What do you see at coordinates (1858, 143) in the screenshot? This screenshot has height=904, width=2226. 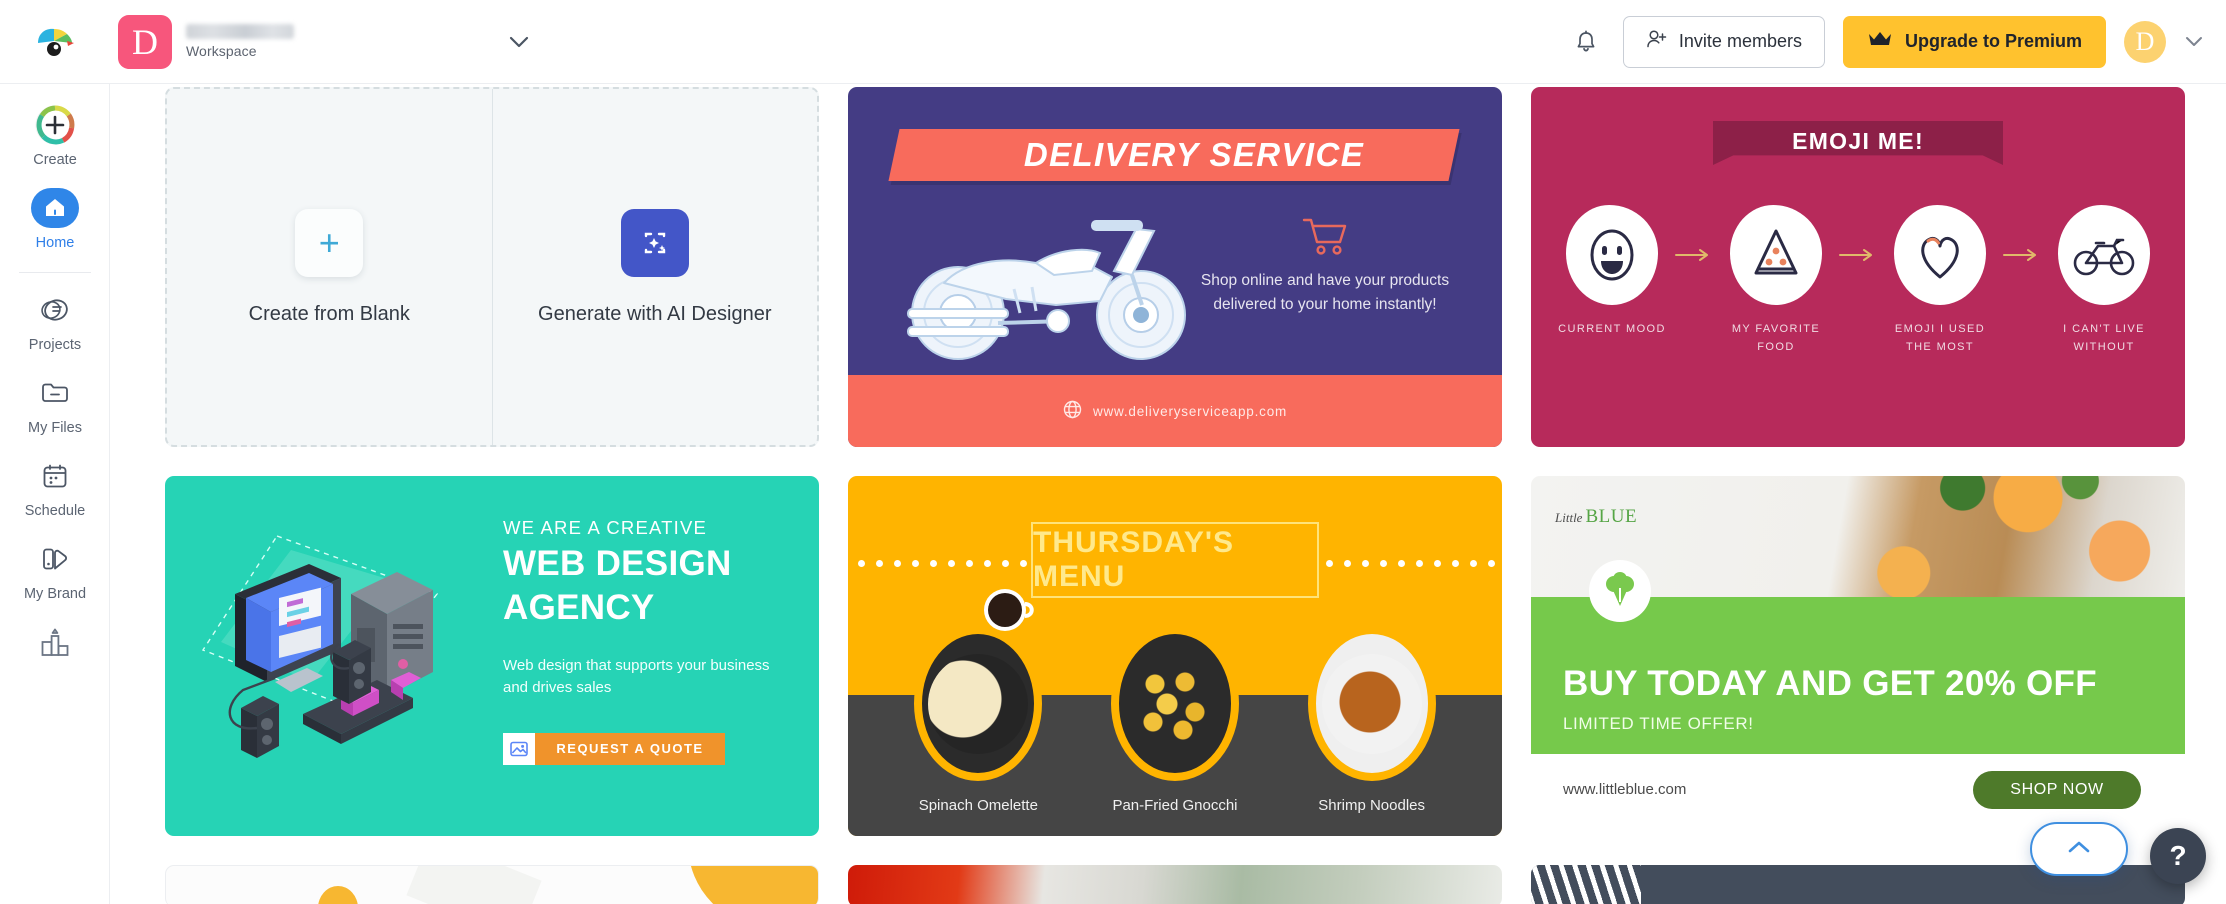 I see `emoji-title-banner: EMOJI ME!` at bounding box center [1858, 143].